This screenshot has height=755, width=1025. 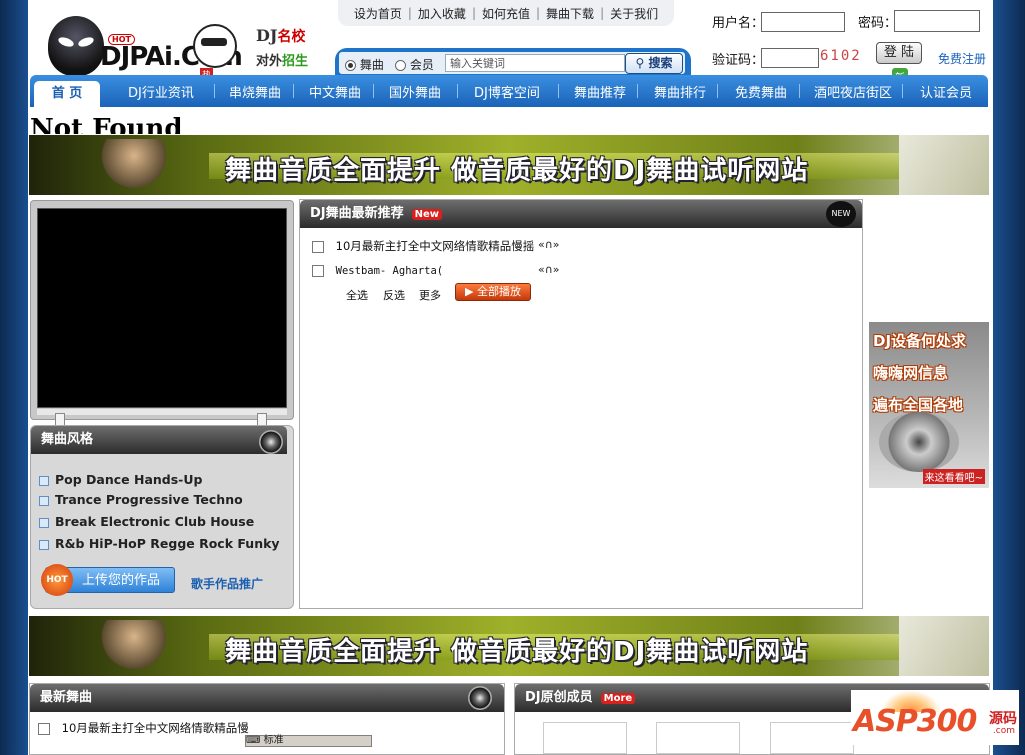 I want to click on girl-figure-image, so click(x=944, y=165).